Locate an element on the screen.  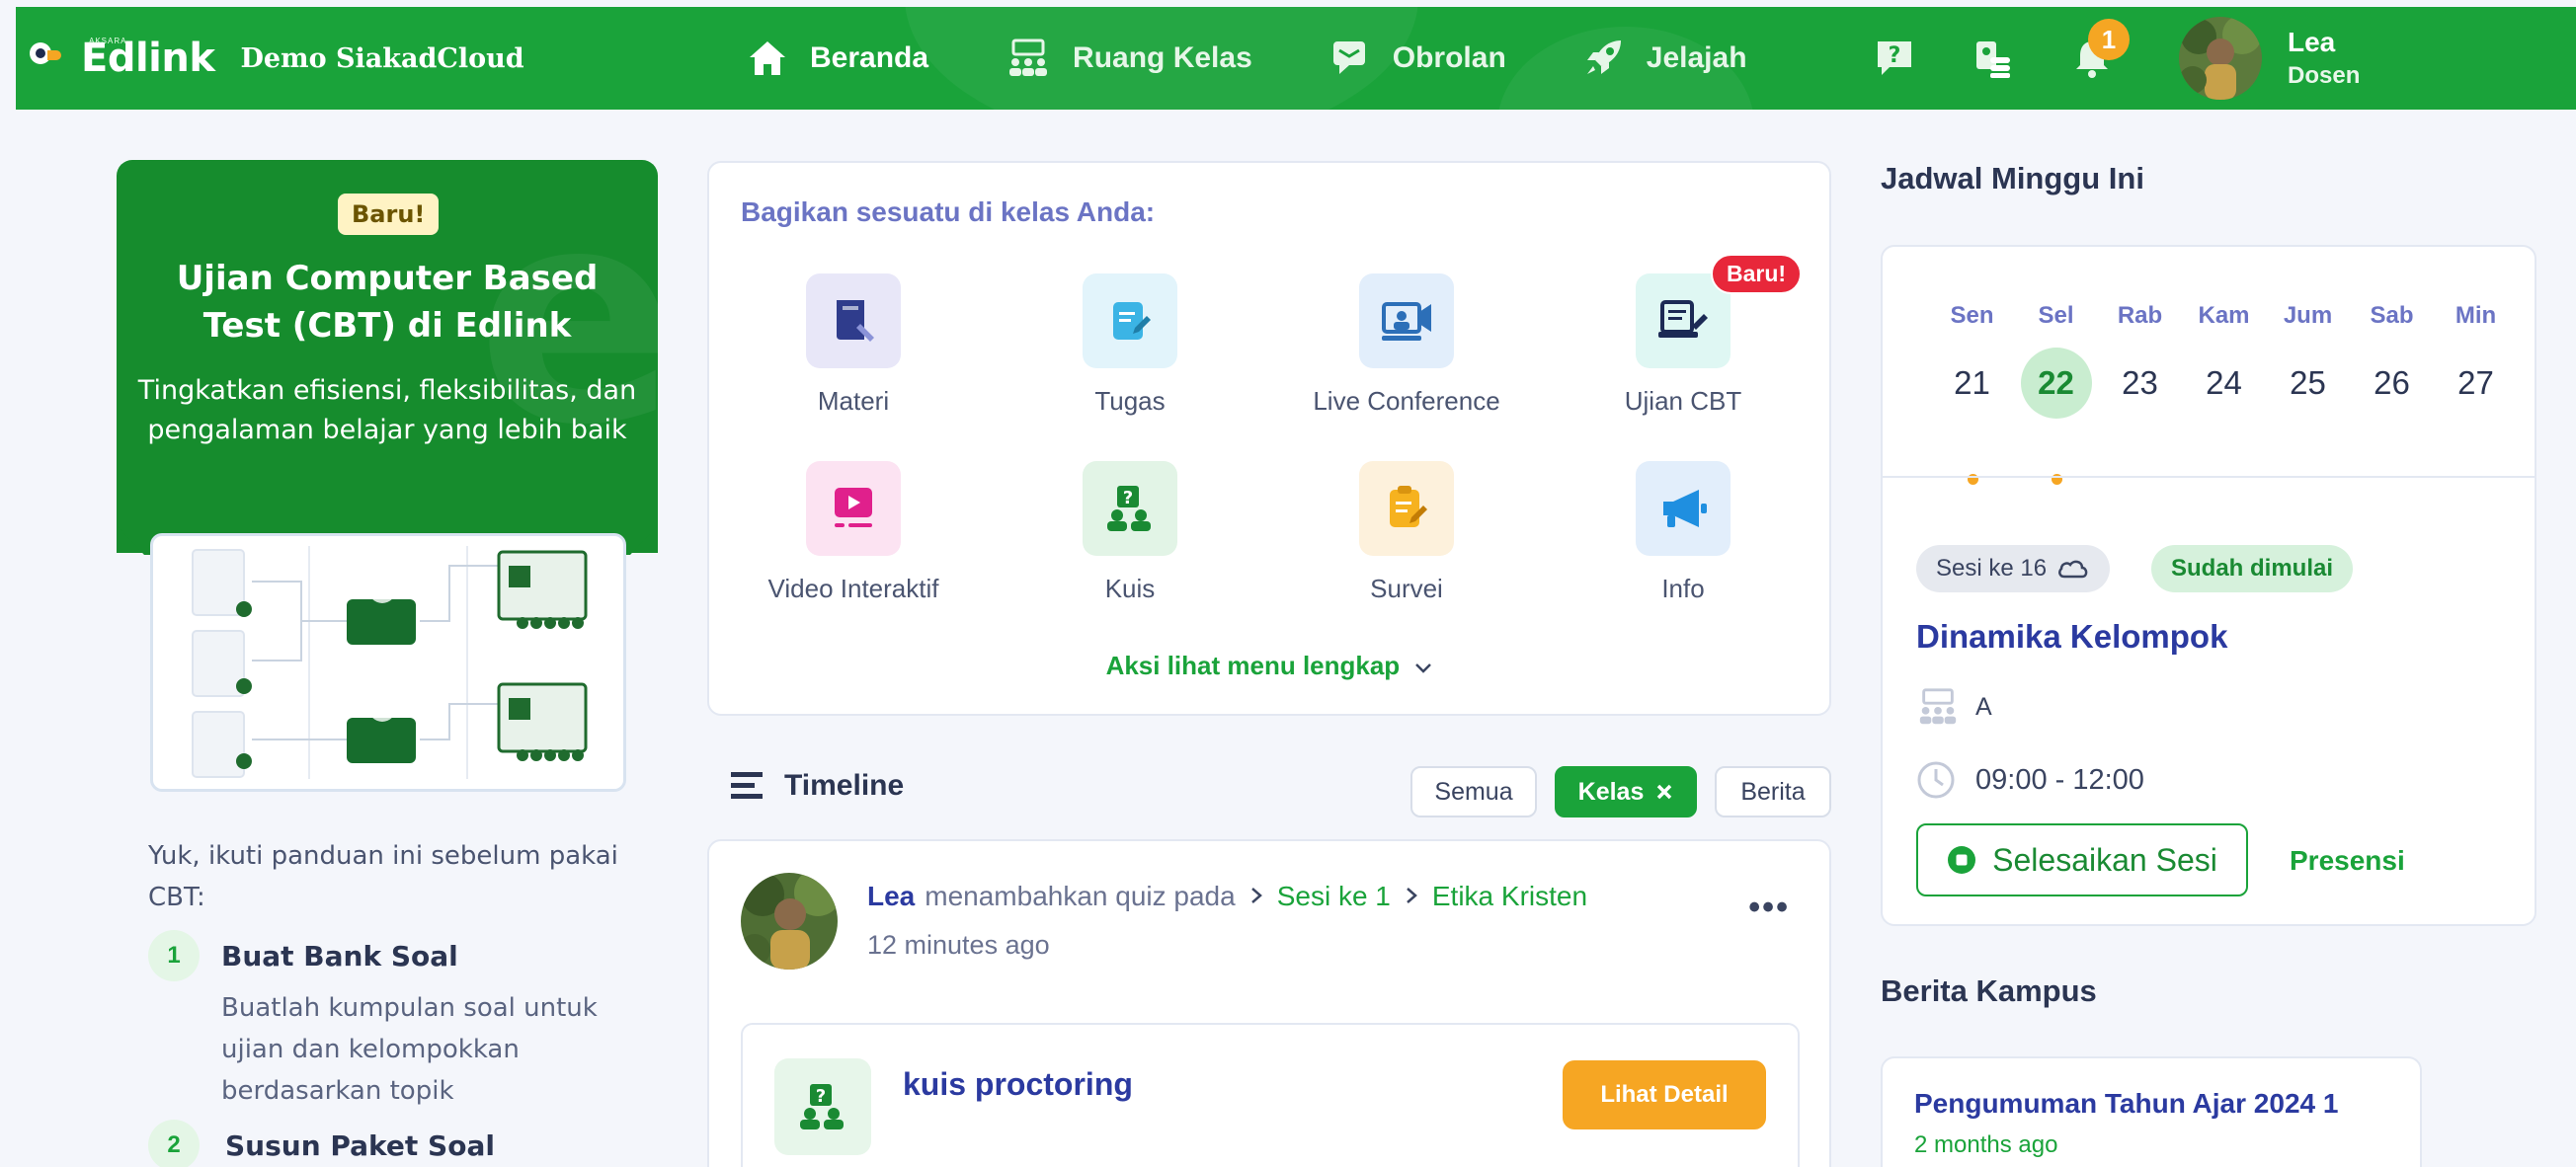
day-name: Jum is located at coordinates (2308, 315).